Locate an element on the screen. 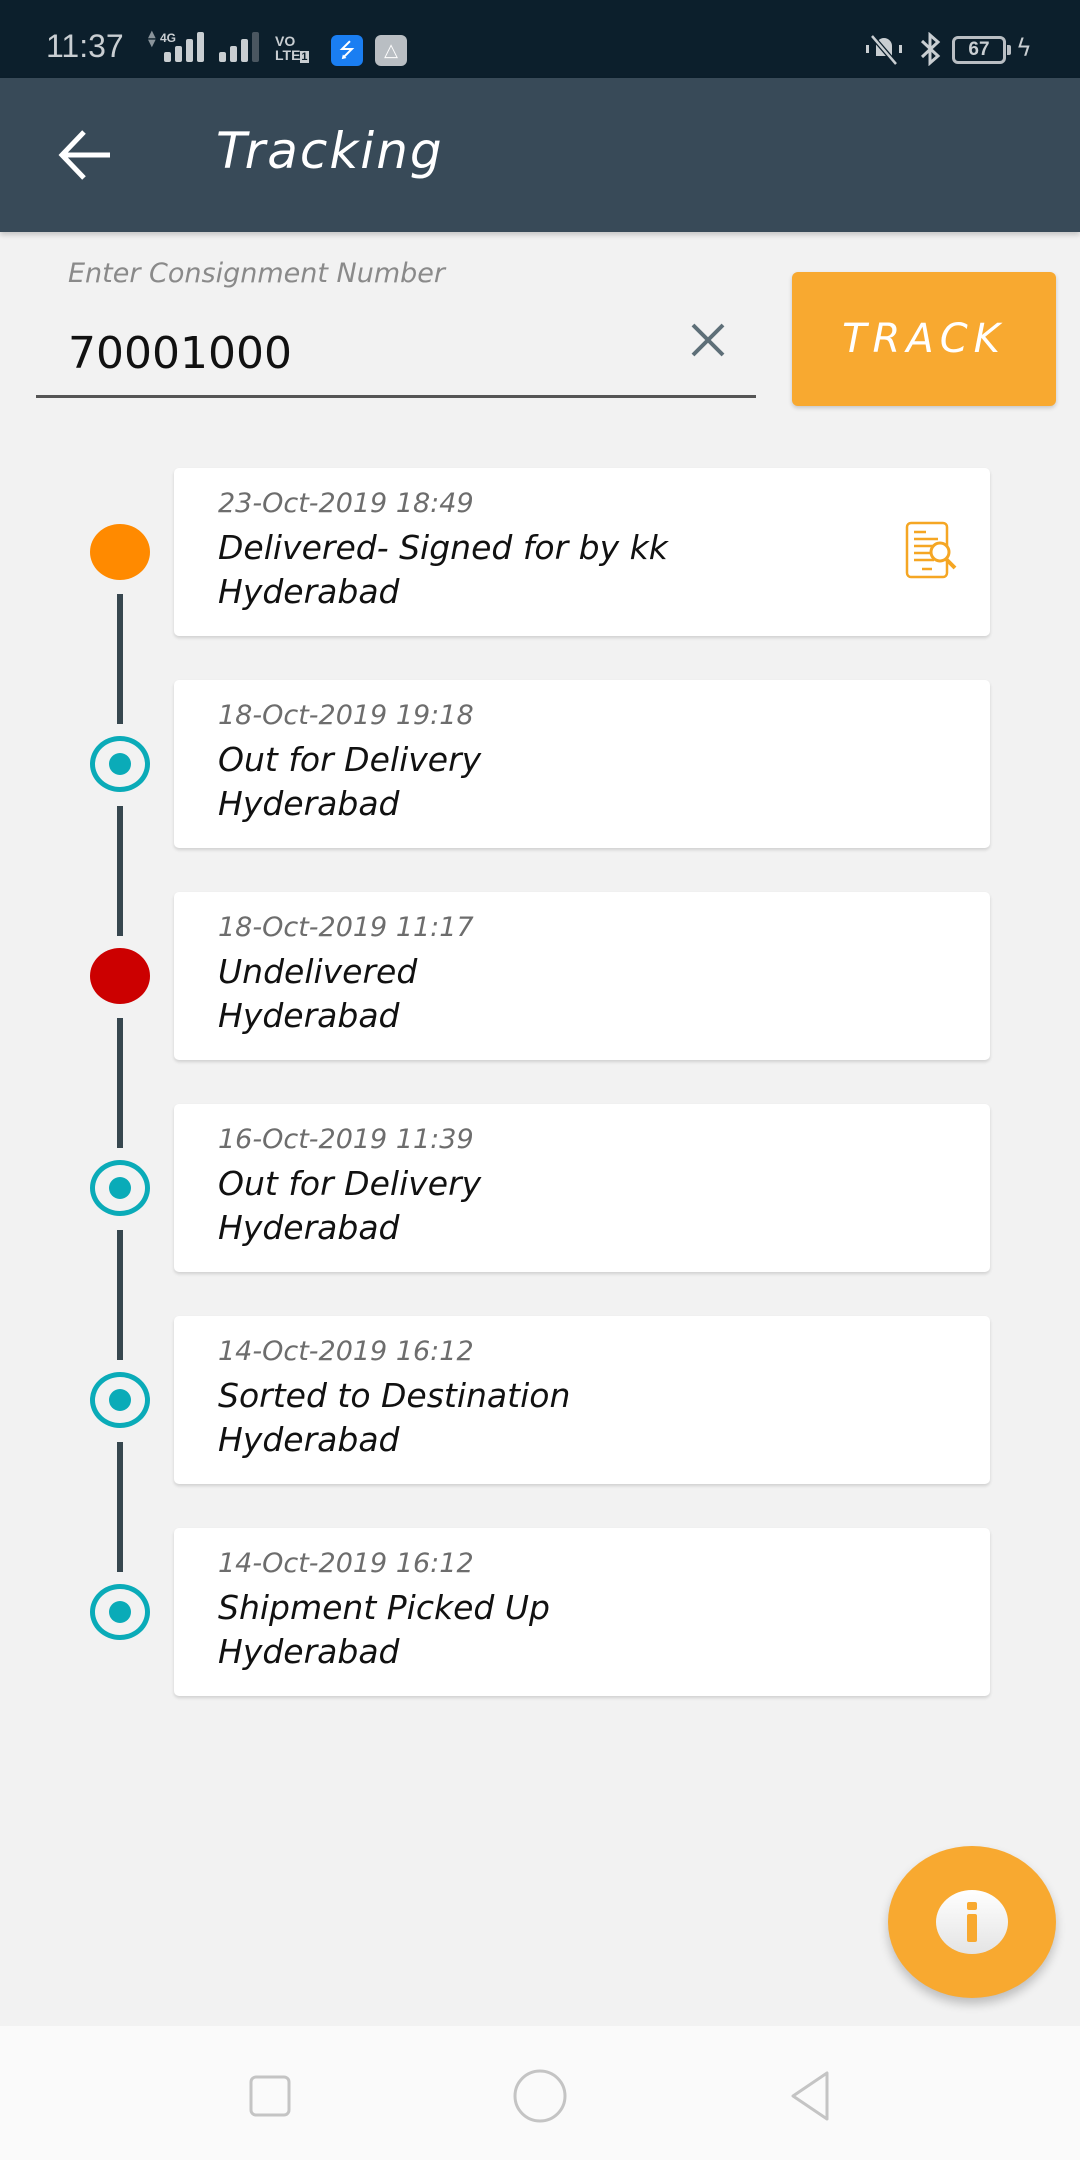  arrow-left-icon is located at coordinates (84, 155).